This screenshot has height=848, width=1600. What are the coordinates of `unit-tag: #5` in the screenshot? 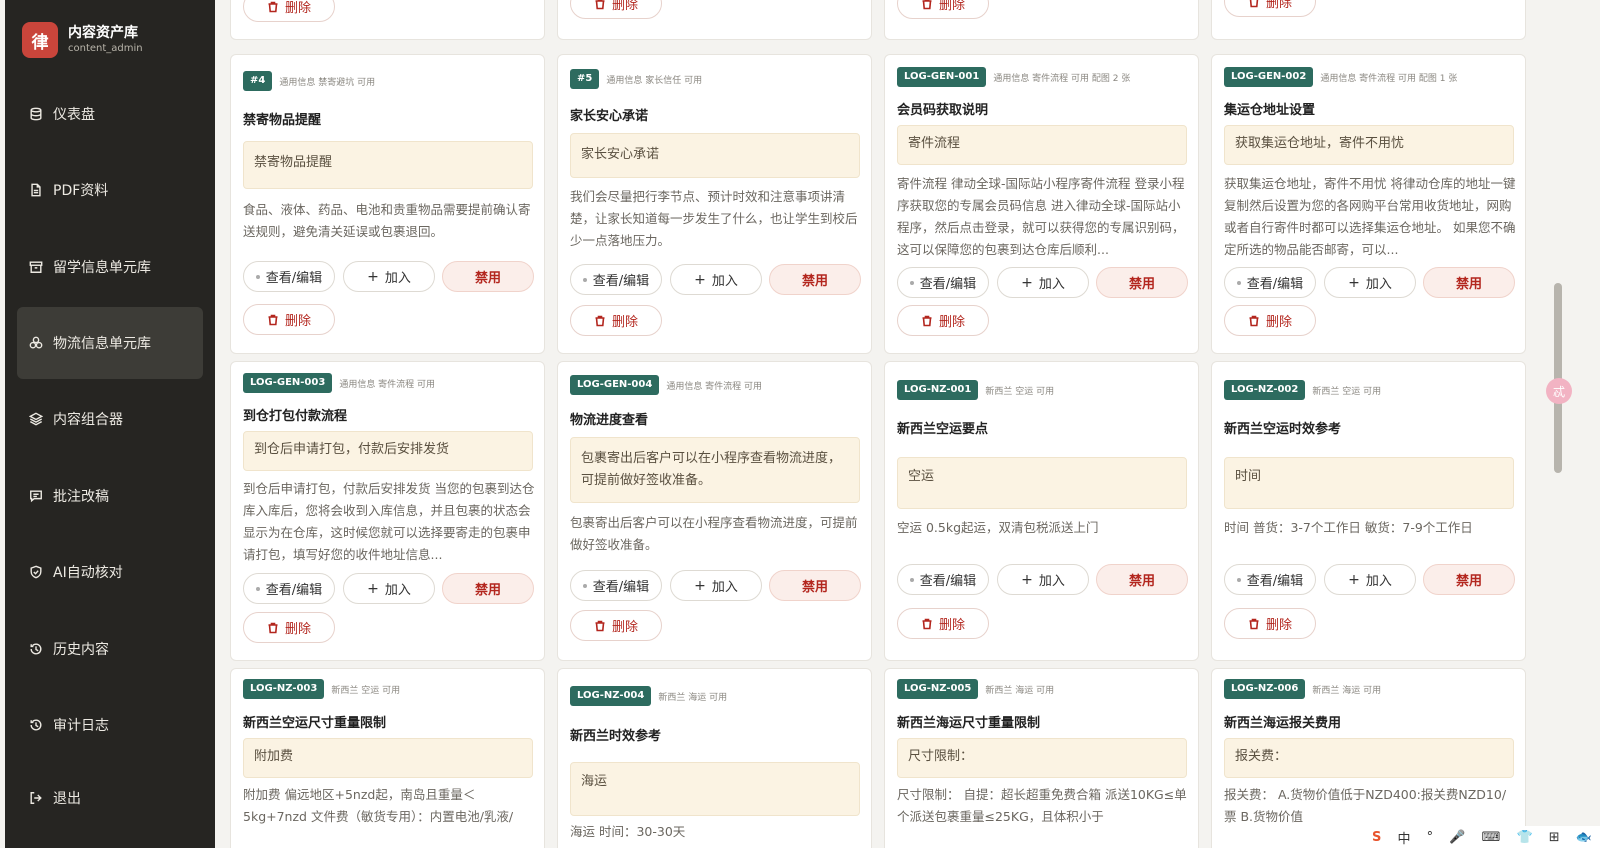 It's located at (585, 79).